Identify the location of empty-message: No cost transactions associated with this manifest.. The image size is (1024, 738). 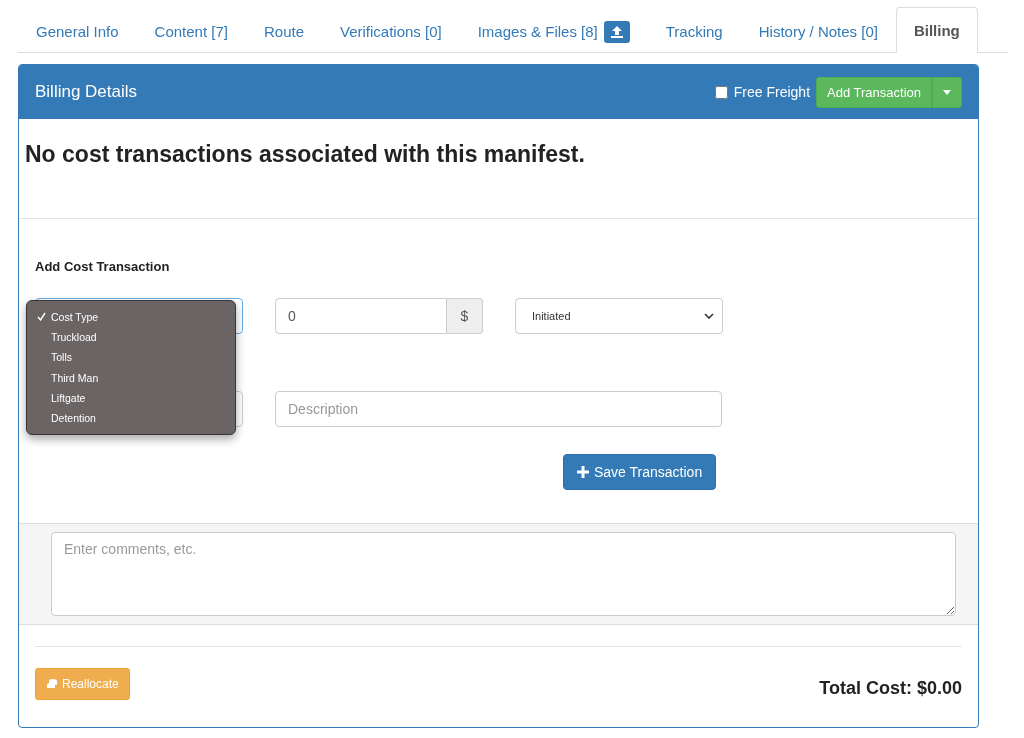
(498, 169).